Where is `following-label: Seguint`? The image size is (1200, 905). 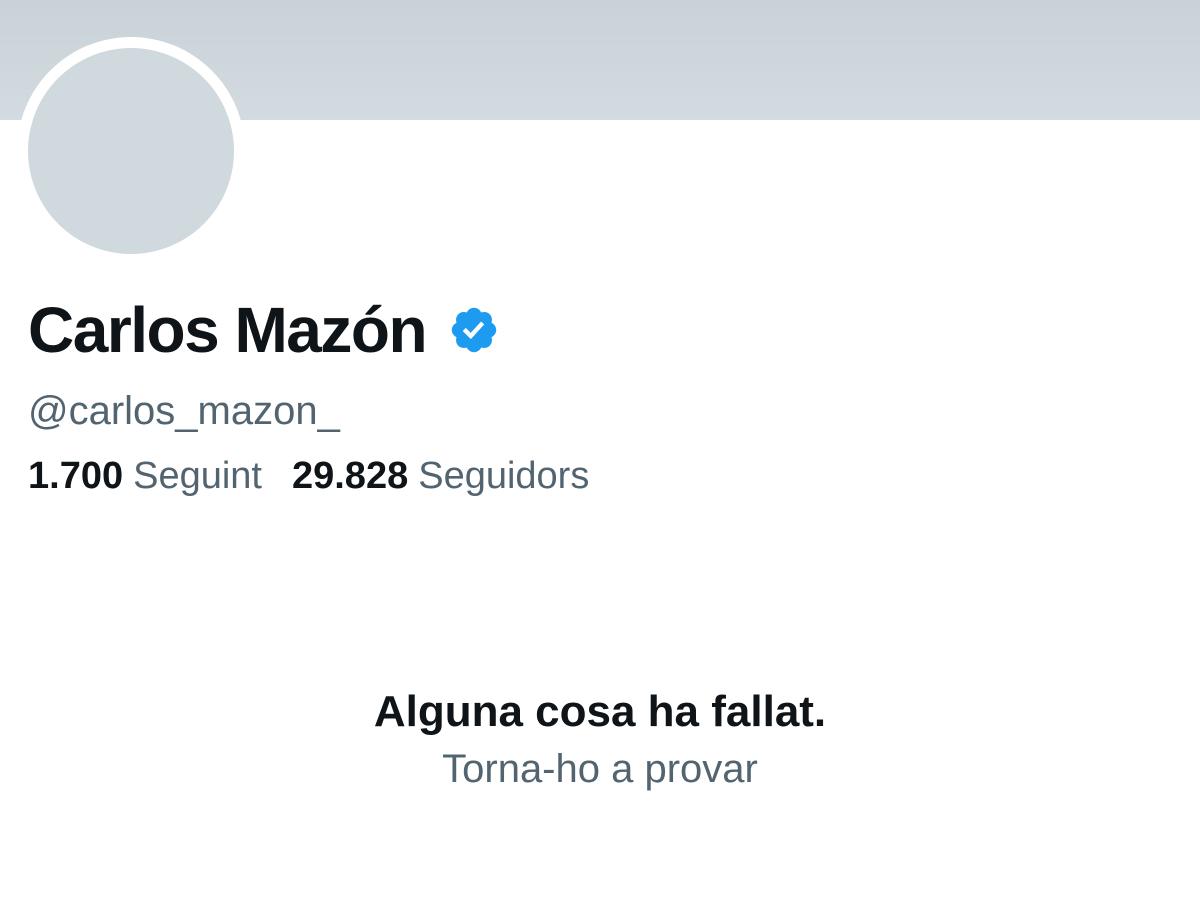
following-label: Seguint is located at coordinates (197, 476).